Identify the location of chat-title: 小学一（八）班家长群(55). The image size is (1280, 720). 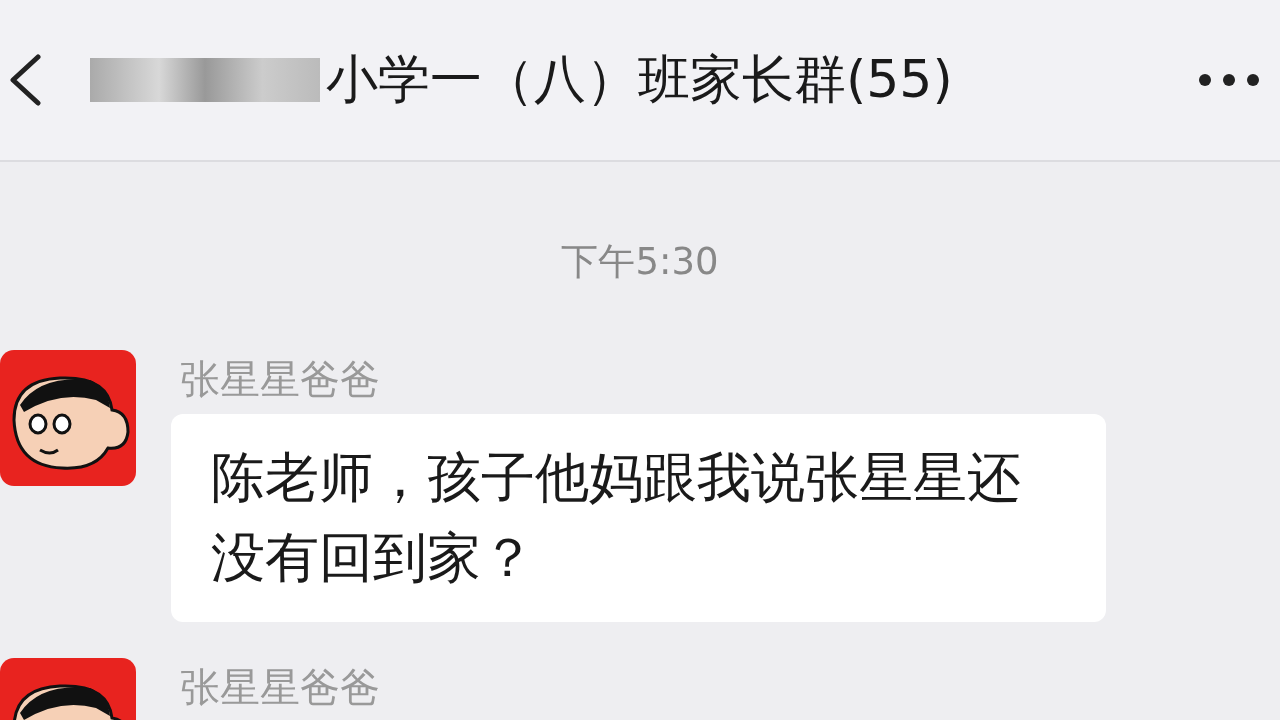
(639, 79).